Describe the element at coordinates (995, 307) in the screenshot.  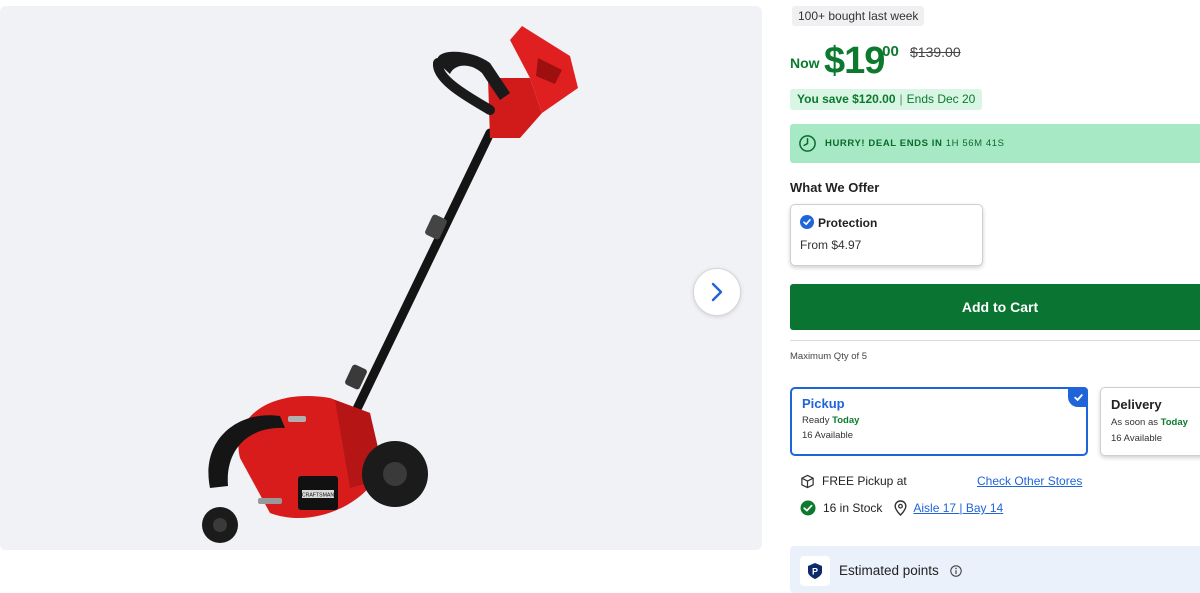
I see `add-to-cart-button: Add to Cart` at that location.